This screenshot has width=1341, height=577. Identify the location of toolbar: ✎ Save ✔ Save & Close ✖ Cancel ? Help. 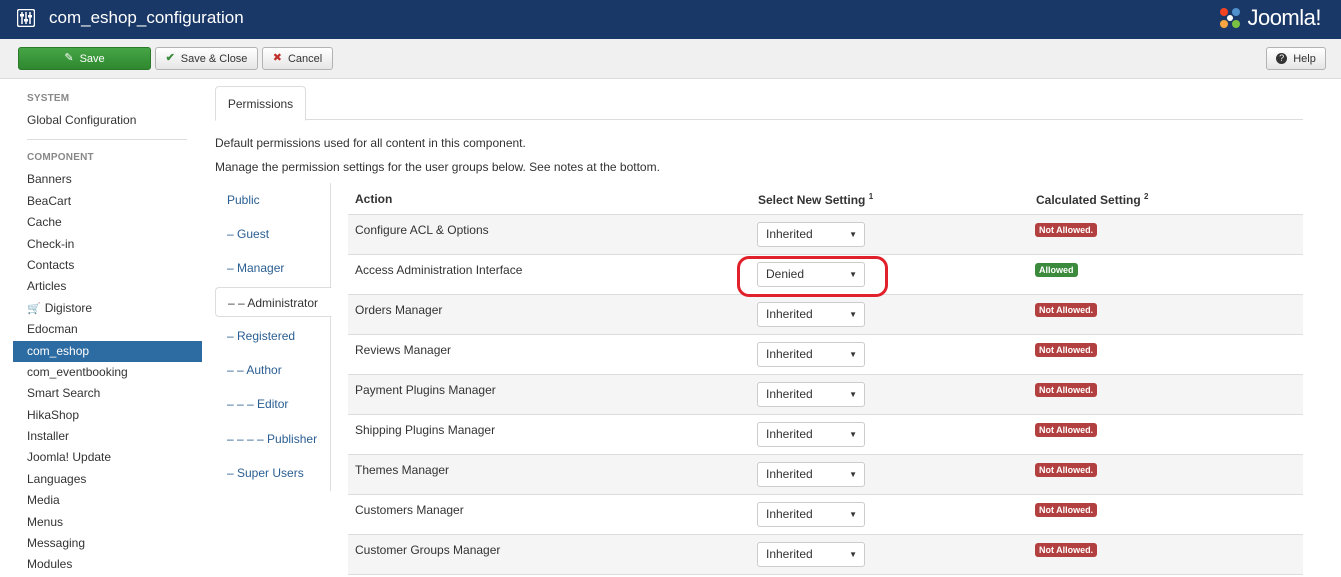
(670, 59).